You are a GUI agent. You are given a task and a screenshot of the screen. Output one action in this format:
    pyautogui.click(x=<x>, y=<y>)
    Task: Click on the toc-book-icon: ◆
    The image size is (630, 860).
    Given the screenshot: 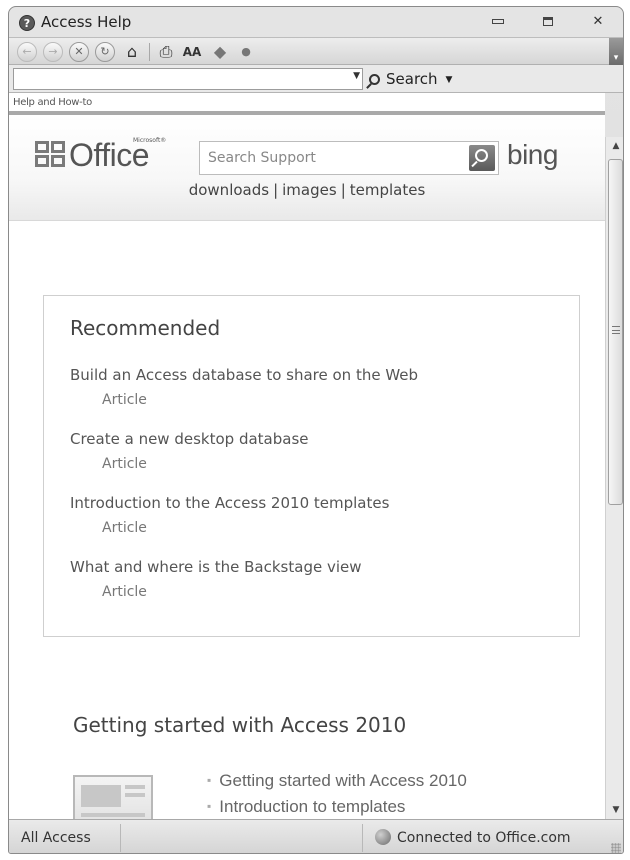 What is the action you would take?
    pyautogui.click(x=220, y=51)
    